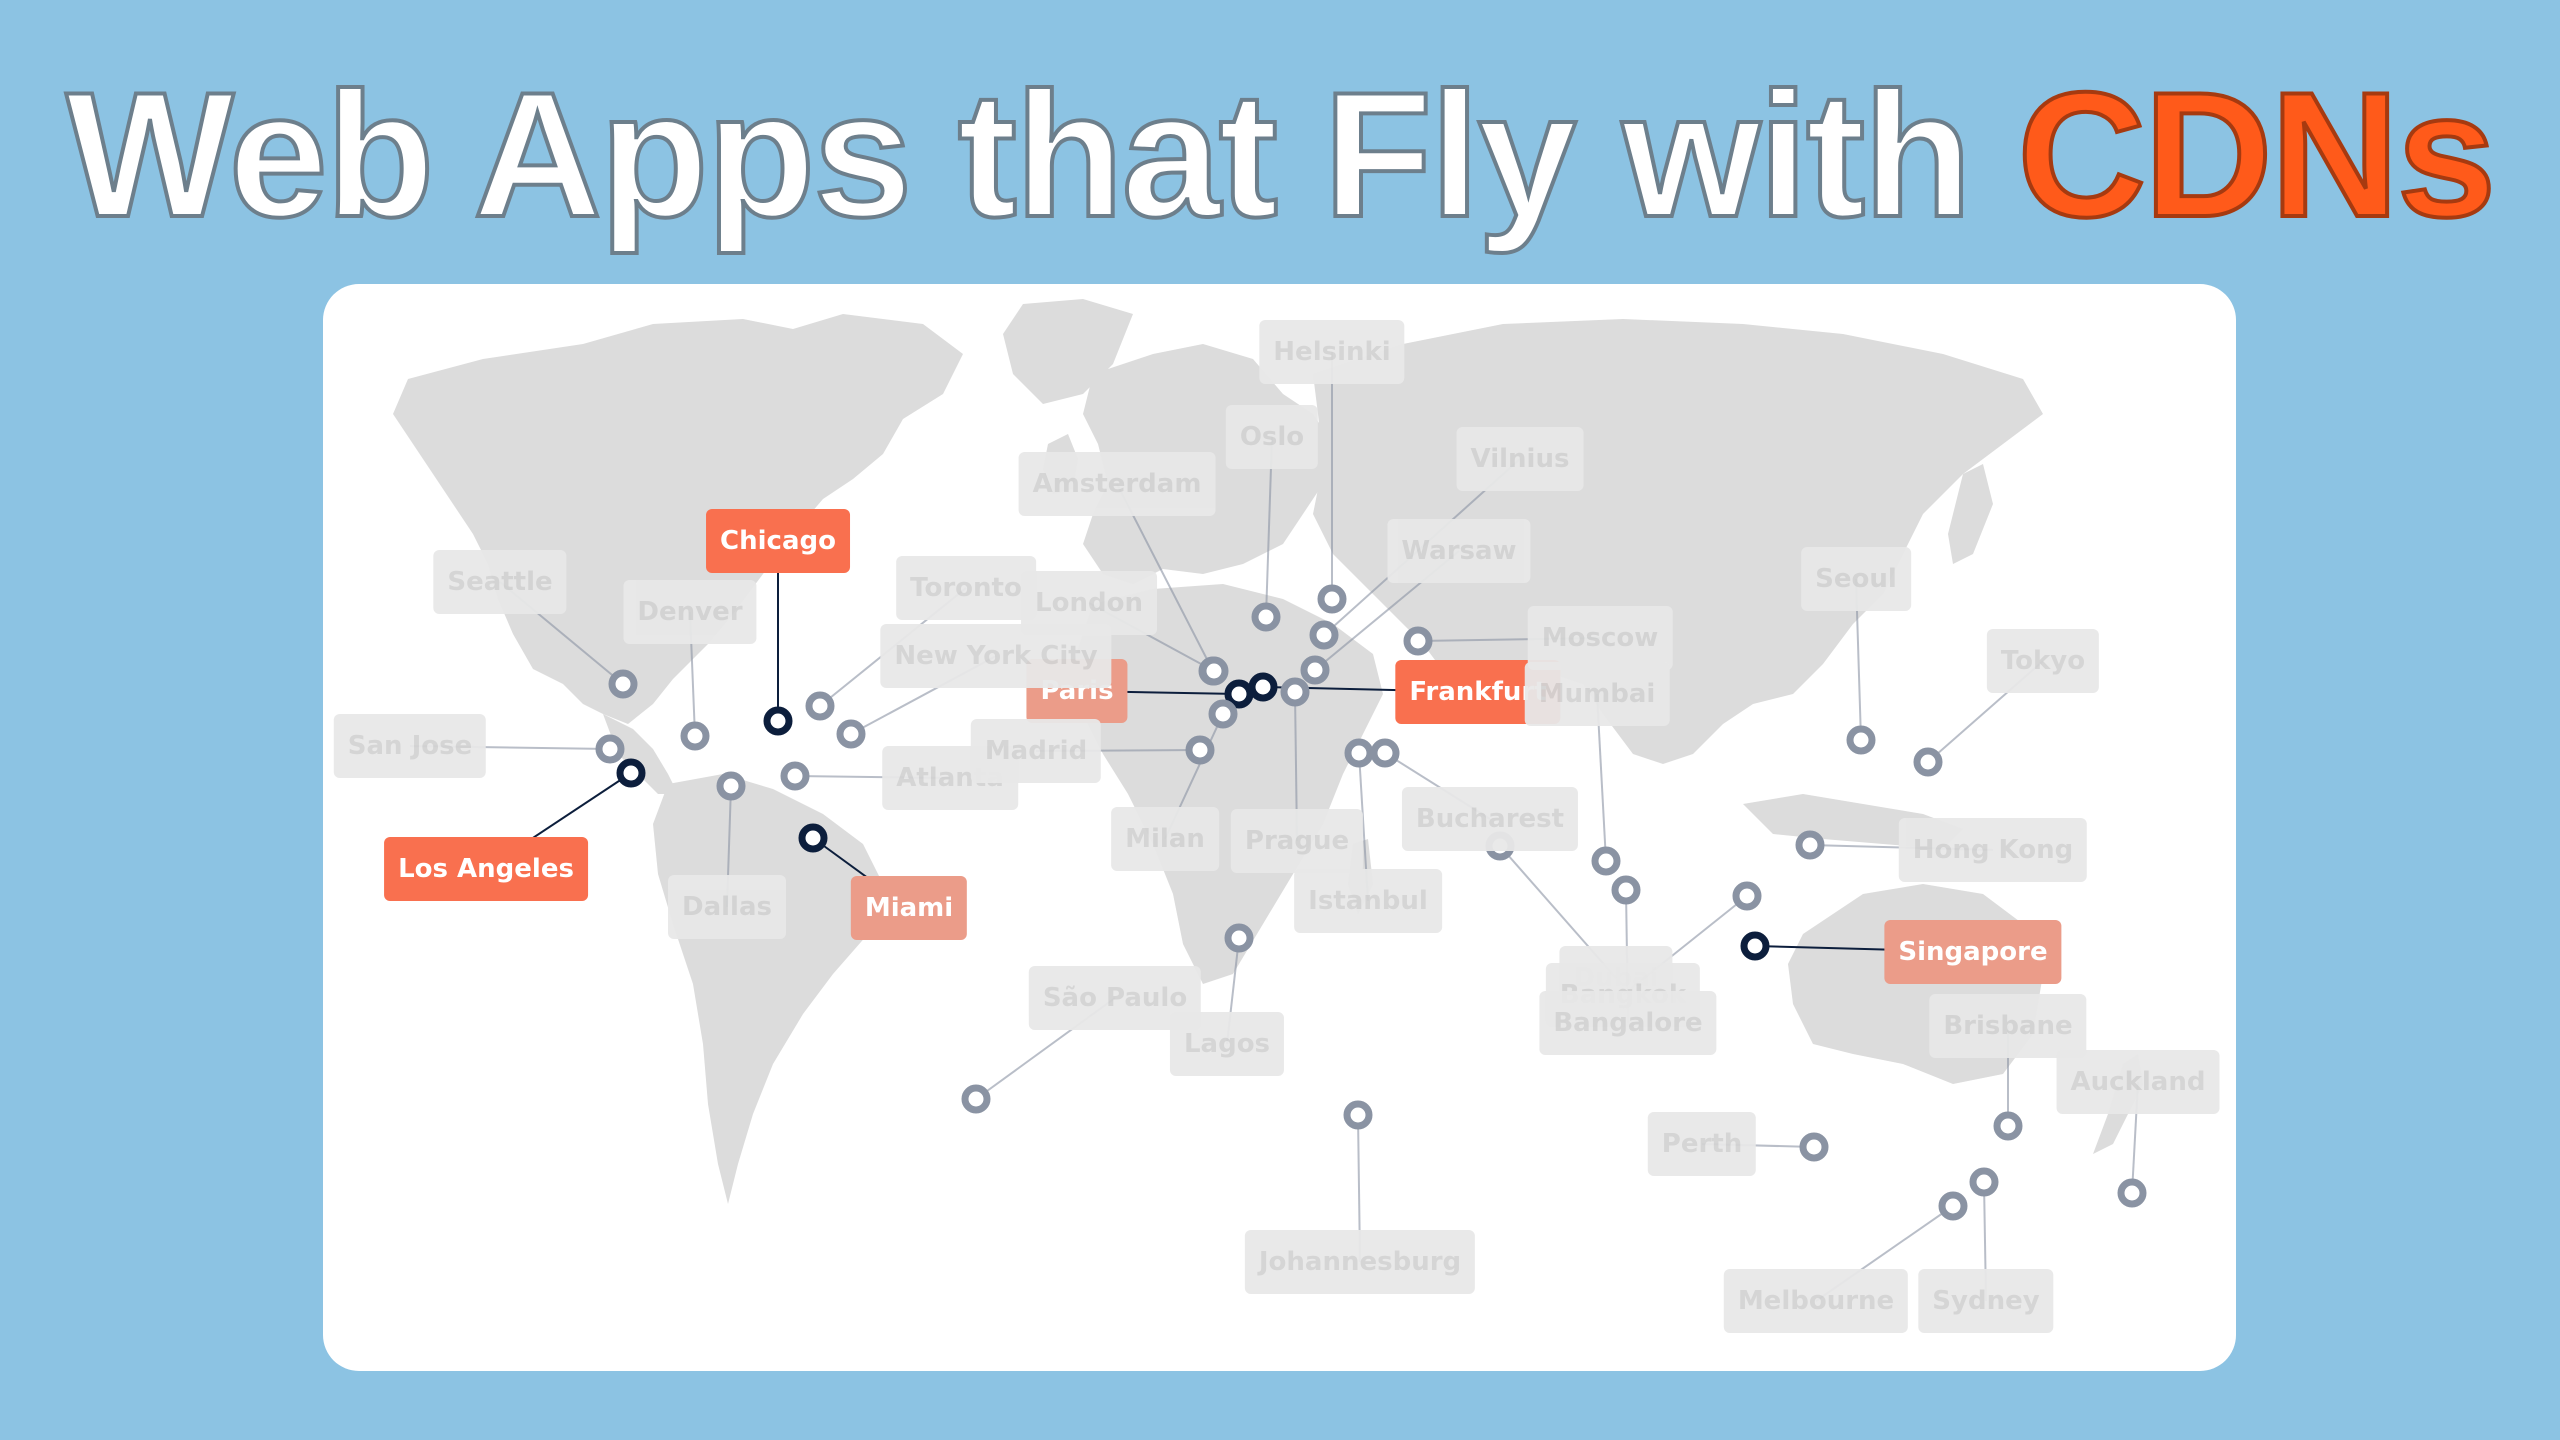  What do you see at coordinates (820, 706) in the screenshot?
I see `pin-toronto` at bounding box center [820, 706].